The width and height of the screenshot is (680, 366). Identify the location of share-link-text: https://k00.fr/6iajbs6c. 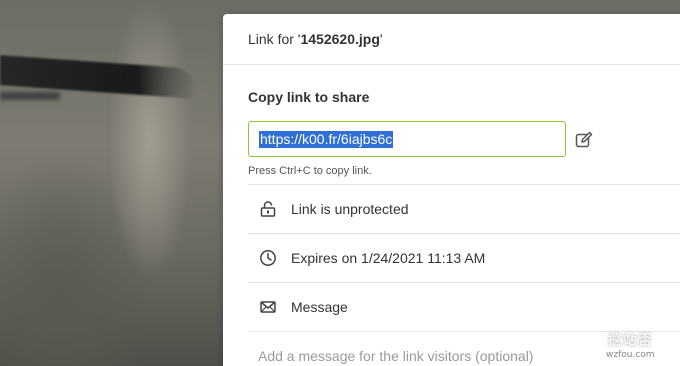
(326, 139).